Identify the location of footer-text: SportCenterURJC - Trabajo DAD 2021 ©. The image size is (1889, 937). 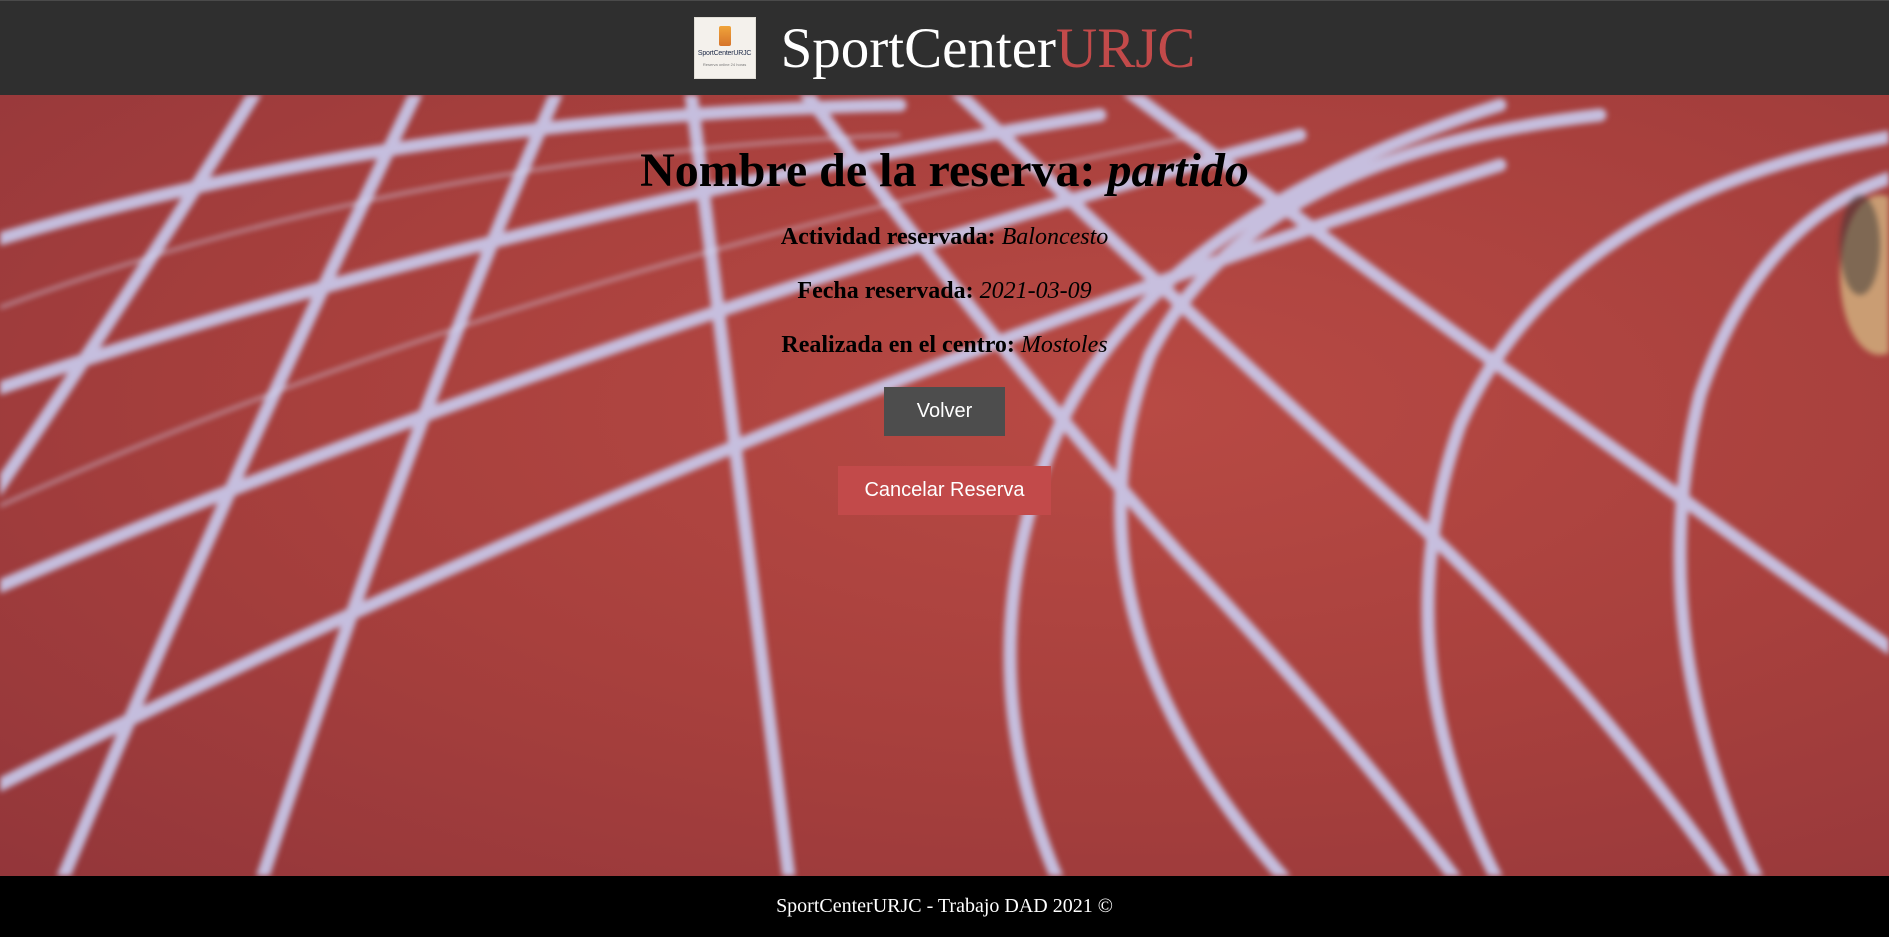
(944, 906).